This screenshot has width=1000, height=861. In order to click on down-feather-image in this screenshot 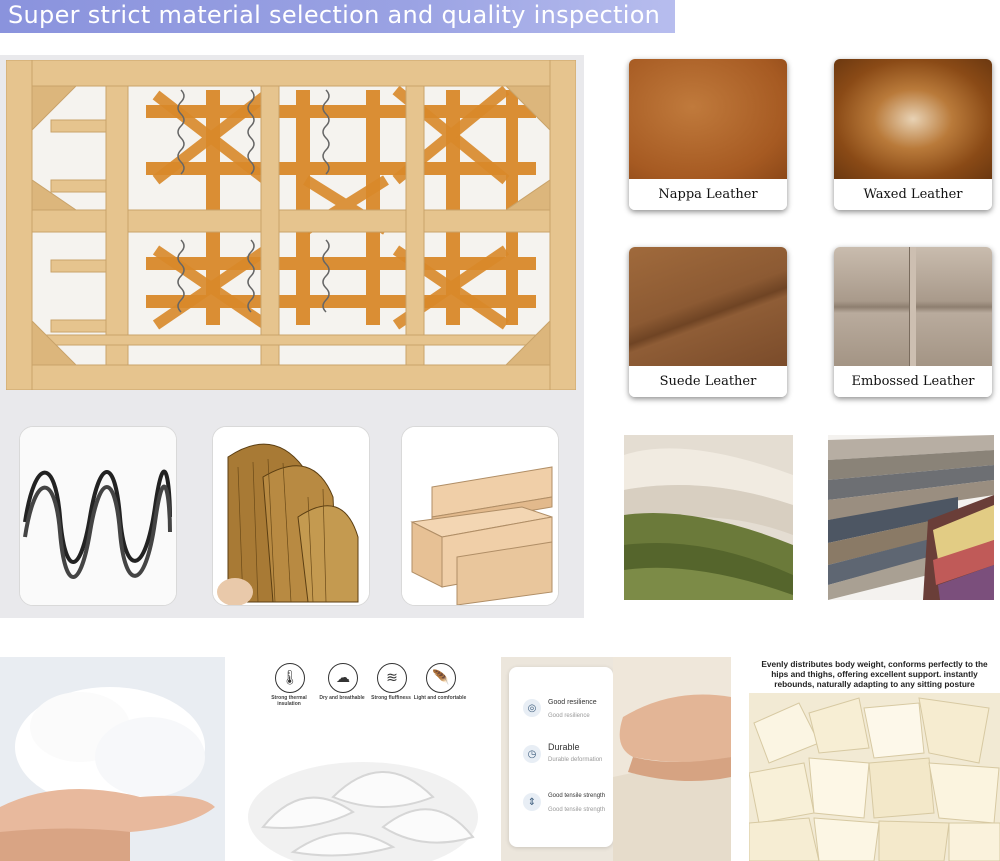, I will do `click(112, 759)`.